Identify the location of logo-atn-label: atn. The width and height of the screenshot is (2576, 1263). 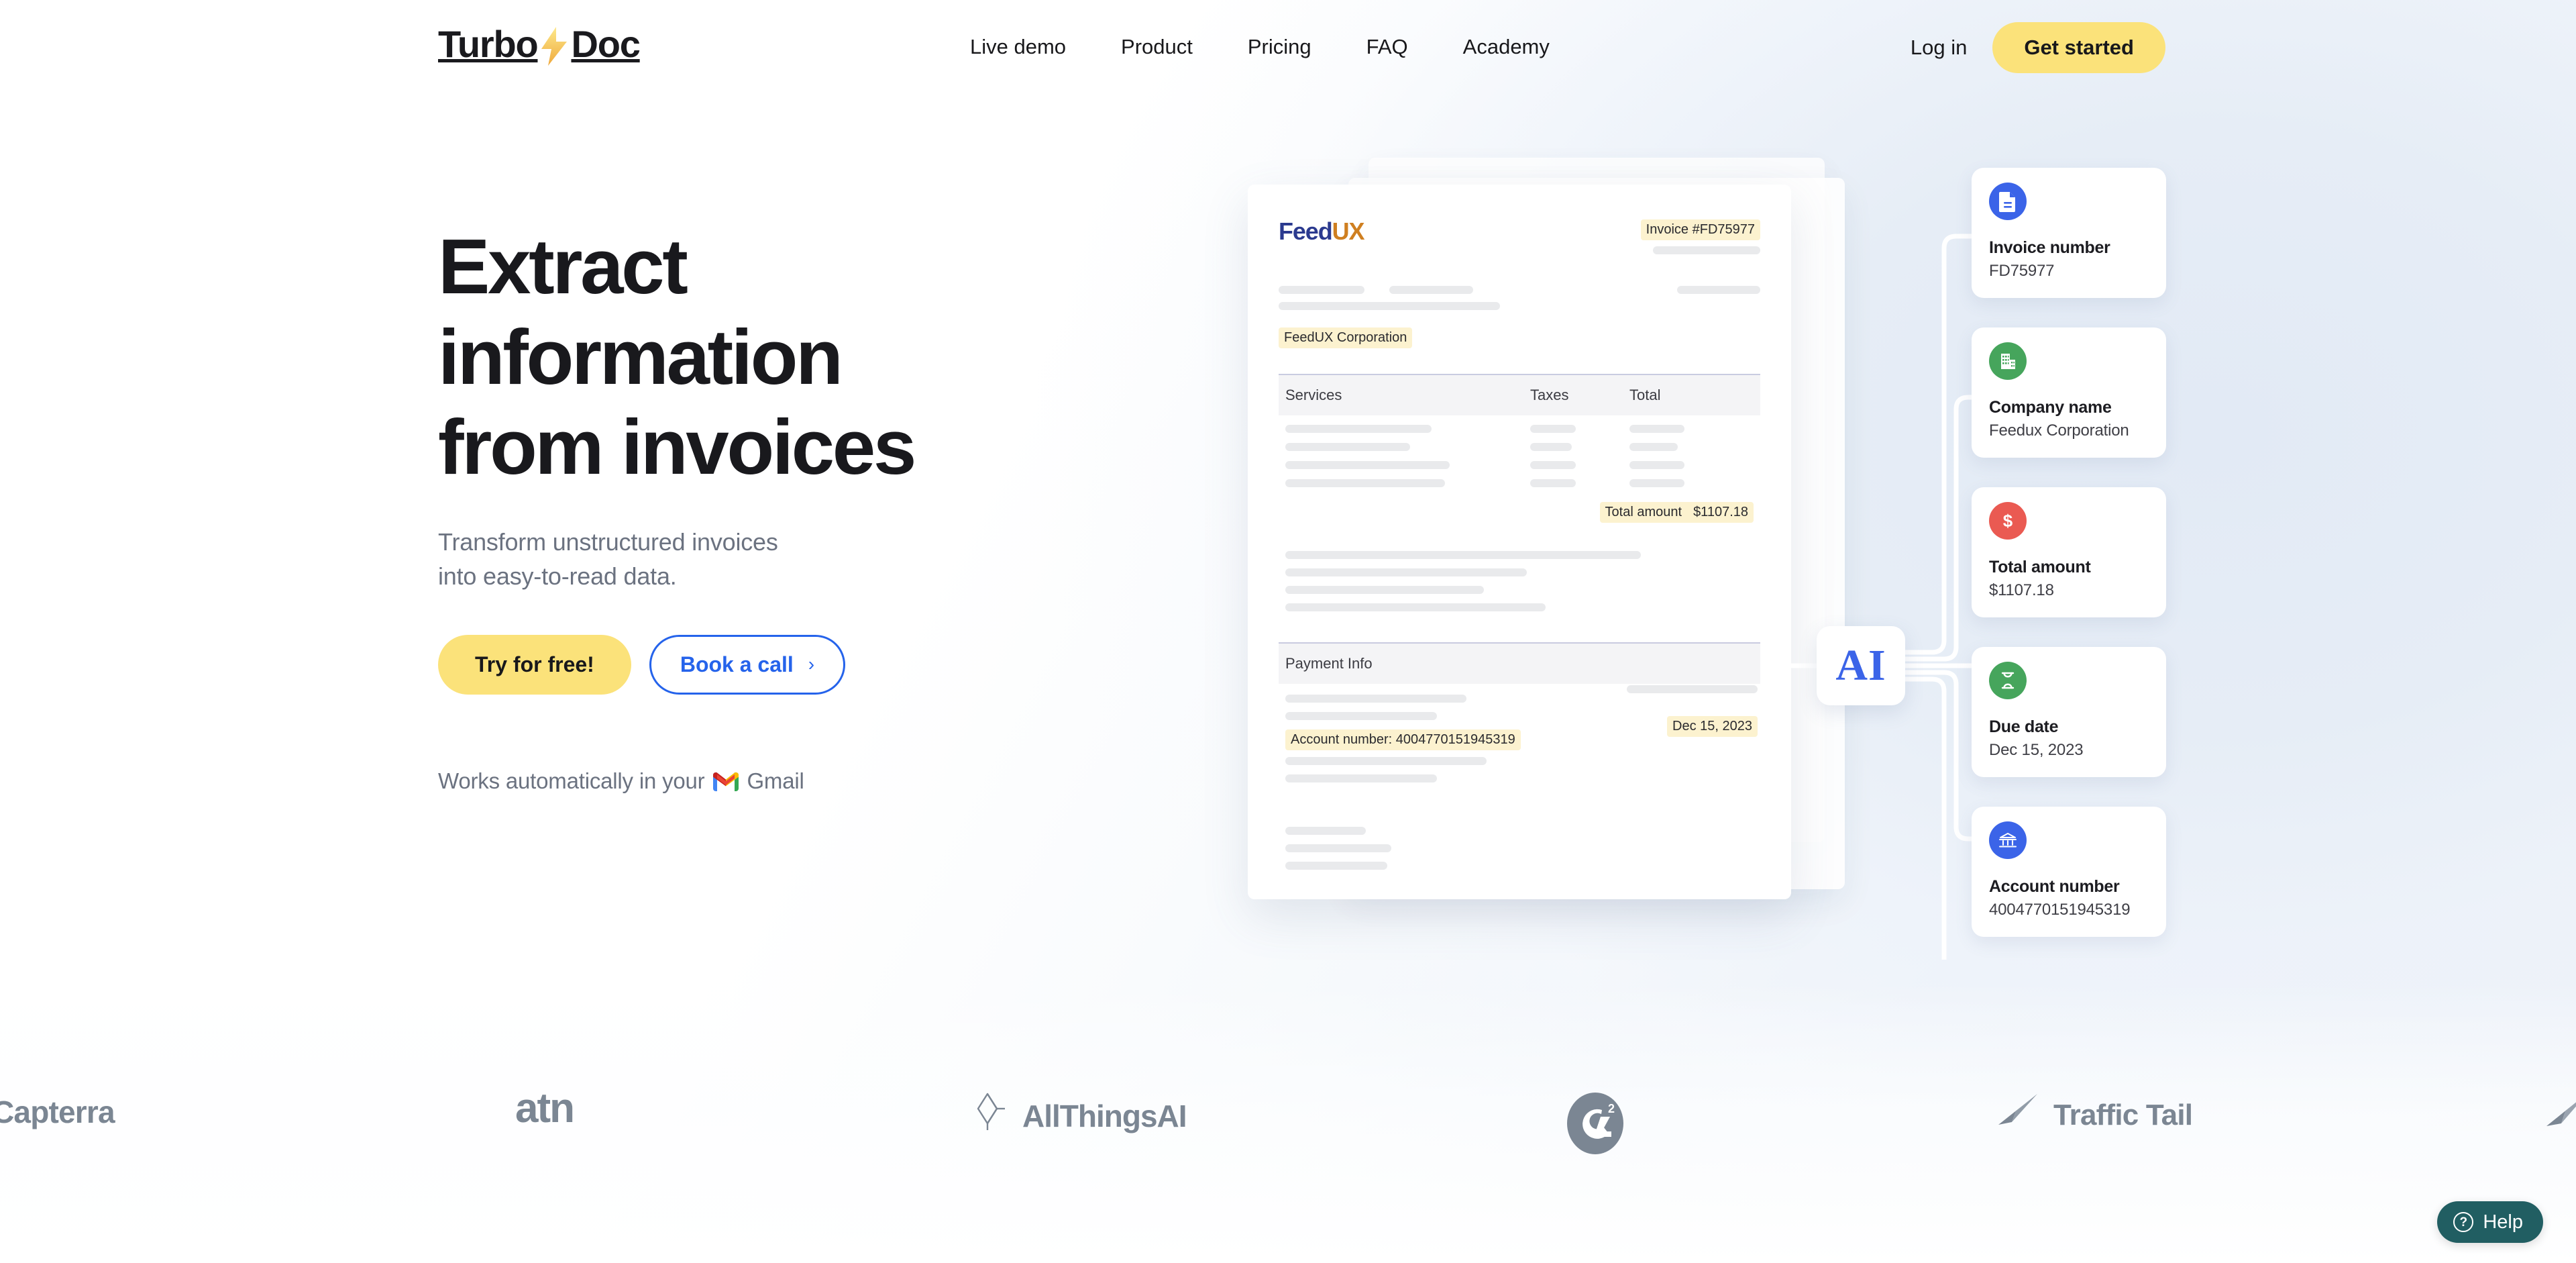
(545, 1108).